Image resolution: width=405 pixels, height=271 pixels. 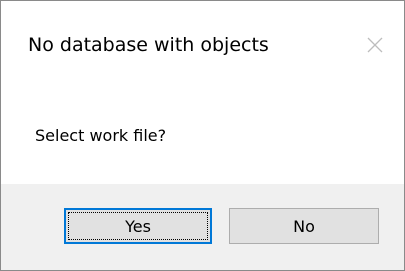 I want to click on dialog-title: No database with objects, so click(x=148, y=45).